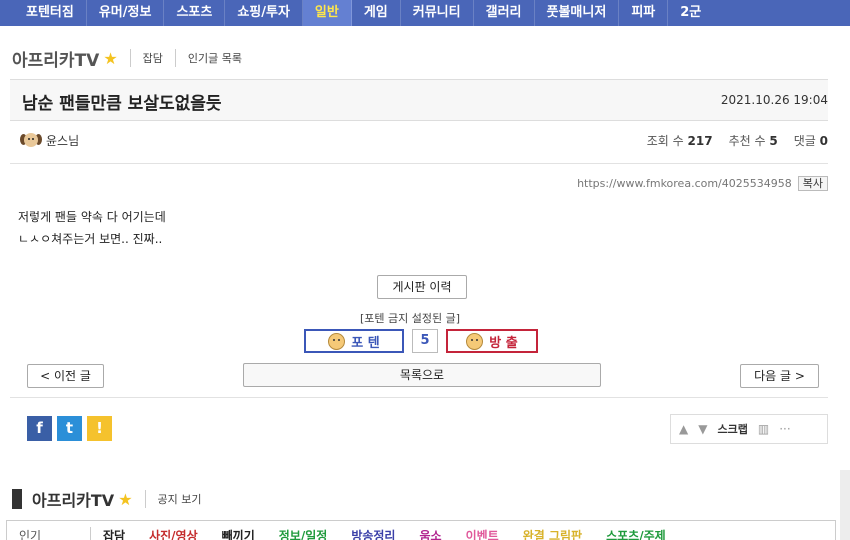  Describe the element at coordinates (784, 429) in the screenshot. I see `more-icon: ···` at that location.